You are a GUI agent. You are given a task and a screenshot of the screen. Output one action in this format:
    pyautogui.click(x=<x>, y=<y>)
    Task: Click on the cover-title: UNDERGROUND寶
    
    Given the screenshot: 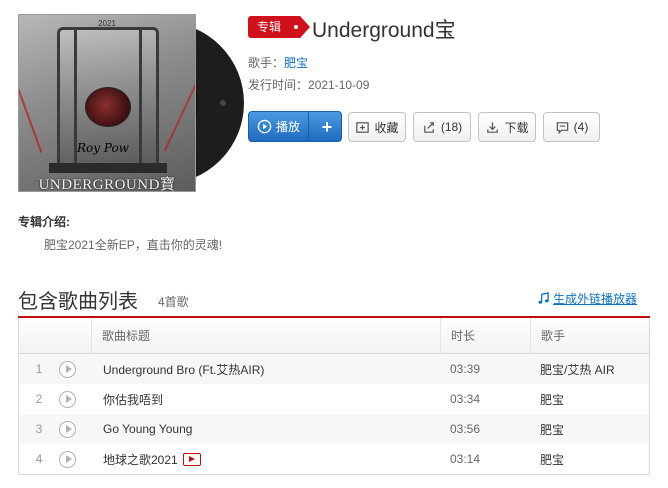 What is the action you would take?
    pyautogui.click(x=107, y=184)
    